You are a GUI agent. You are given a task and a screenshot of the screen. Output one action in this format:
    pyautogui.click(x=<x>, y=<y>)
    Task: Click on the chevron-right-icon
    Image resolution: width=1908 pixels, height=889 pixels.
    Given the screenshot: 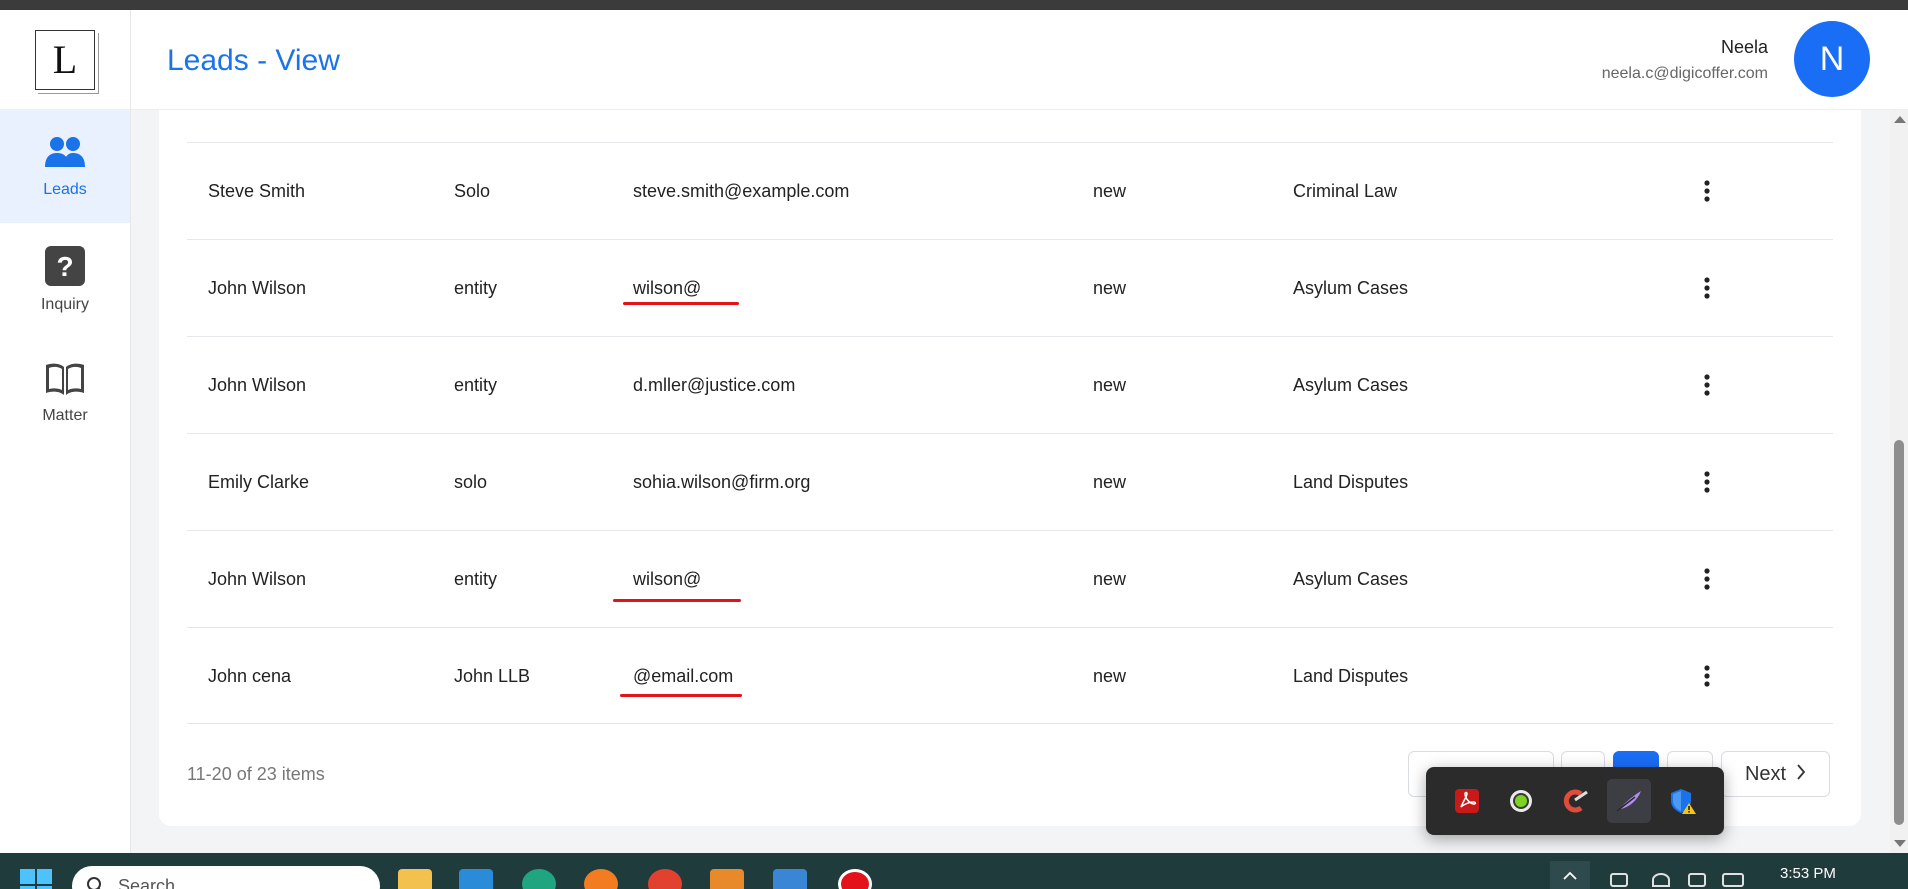 What is the action you would take?
    pyautogui.click(x=1801, y=774)
    